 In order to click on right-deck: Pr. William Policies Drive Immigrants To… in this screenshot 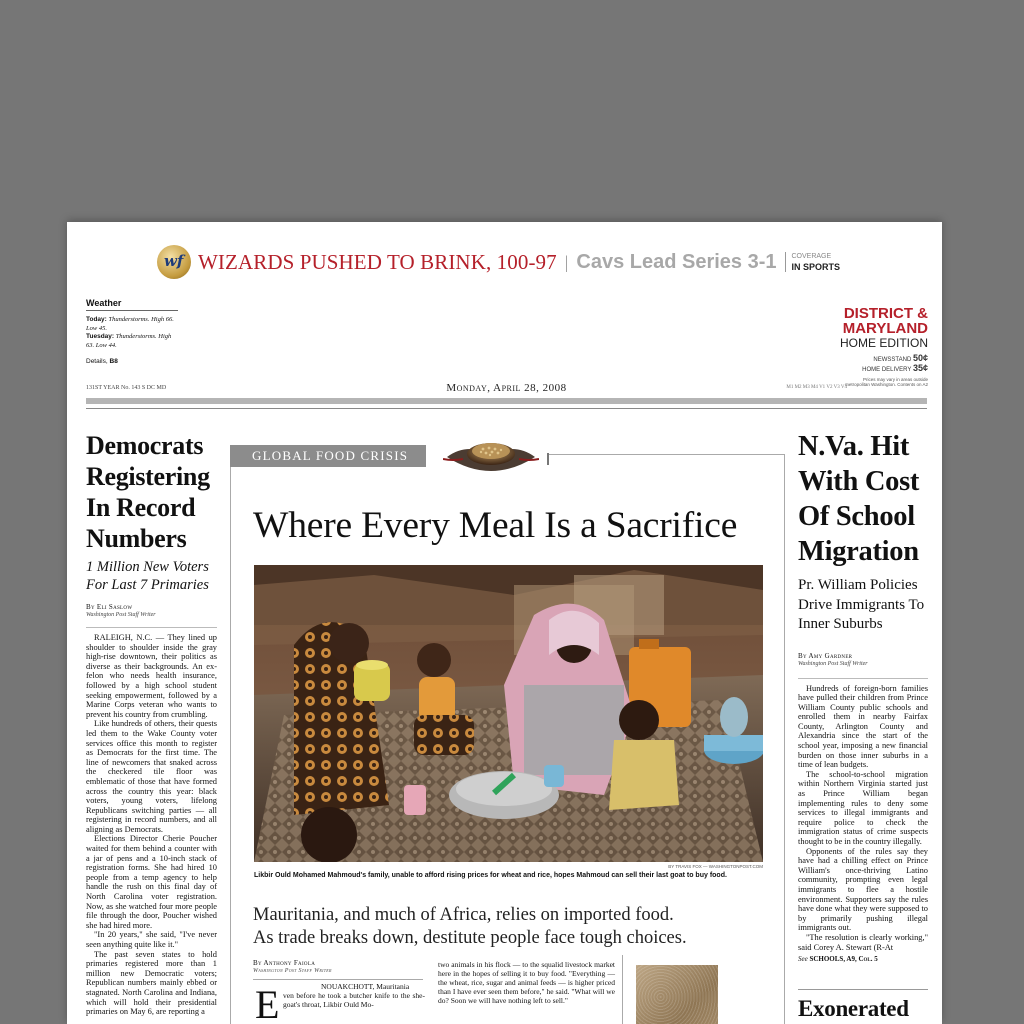, I will do `click(861, 604)`.